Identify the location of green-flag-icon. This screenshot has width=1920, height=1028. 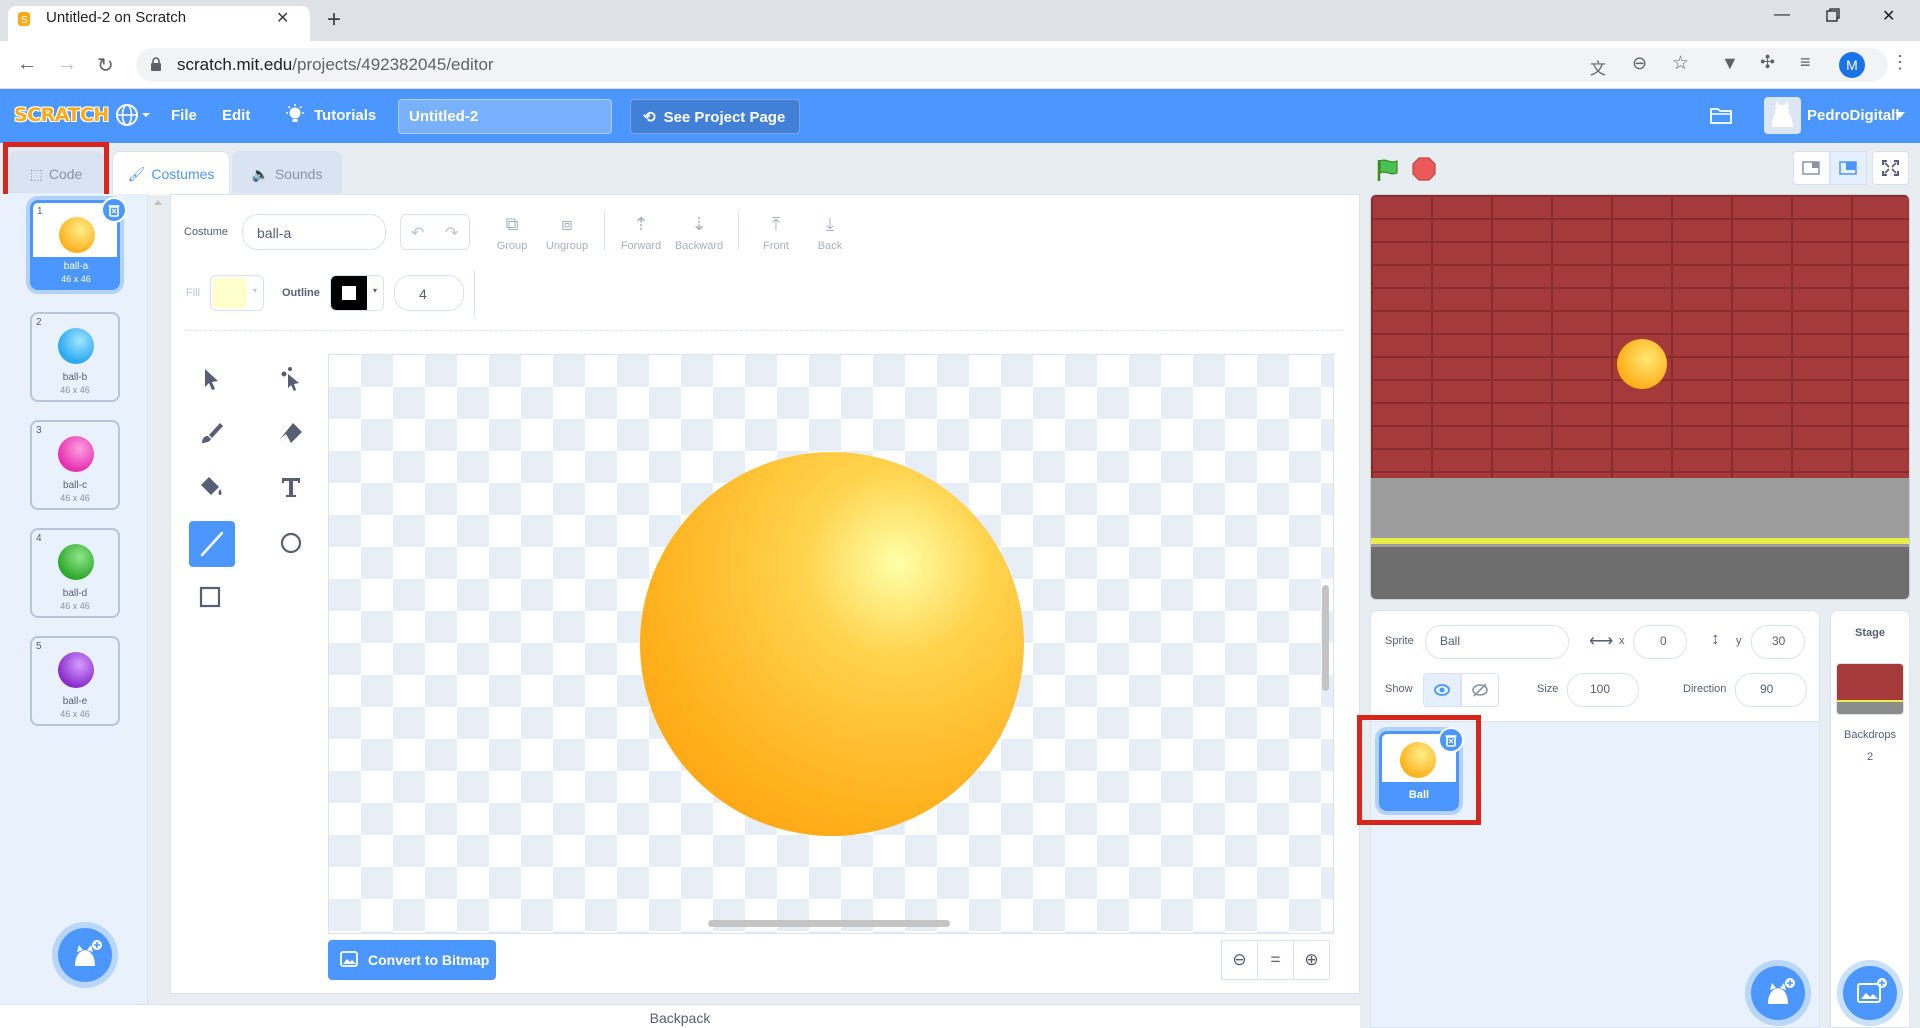
(1388, 170).